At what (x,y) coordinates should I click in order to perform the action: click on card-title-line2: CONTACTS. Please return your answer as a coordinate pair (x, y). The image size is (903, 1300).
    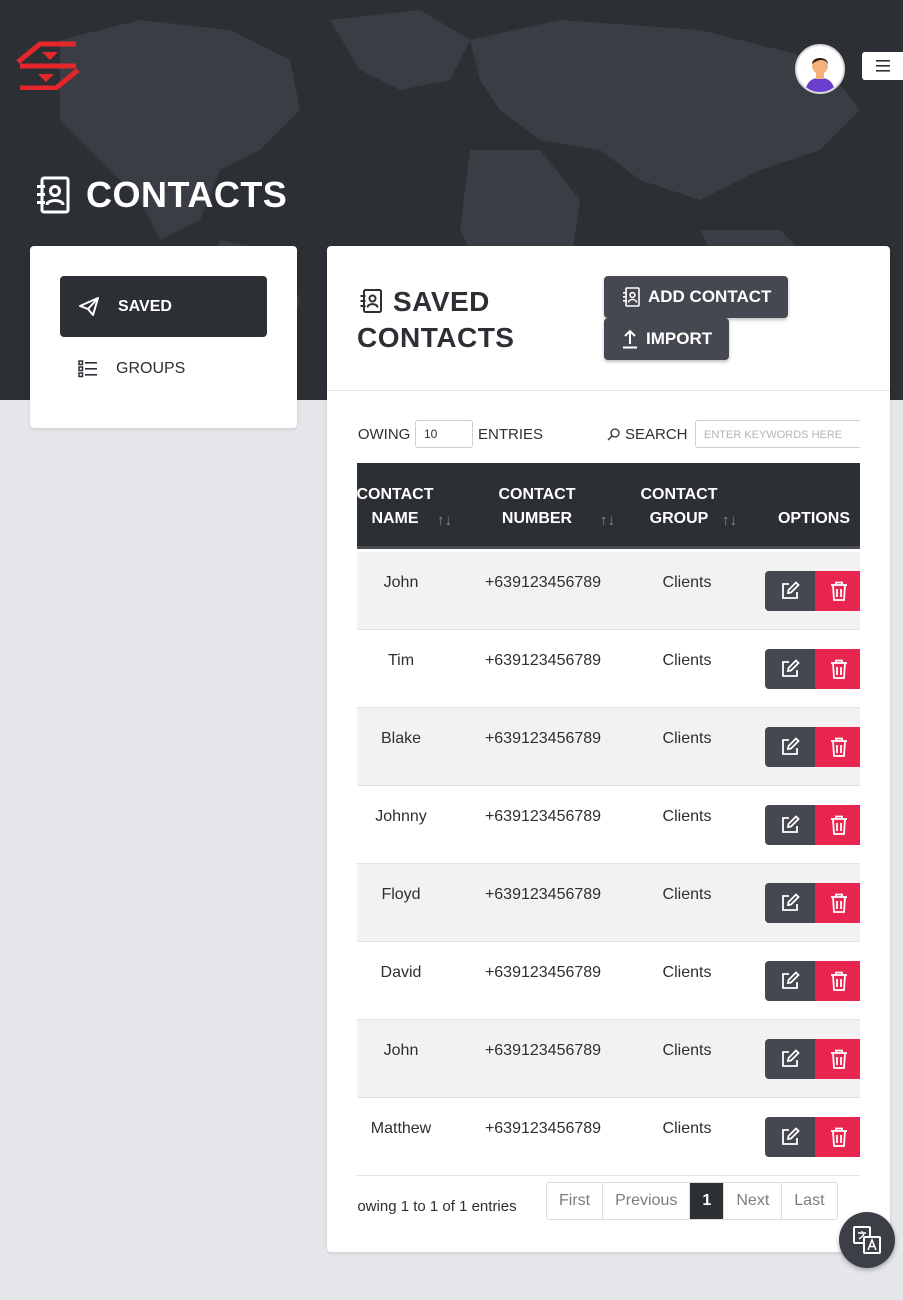
    Looking at the image, I should click on (436, 337).